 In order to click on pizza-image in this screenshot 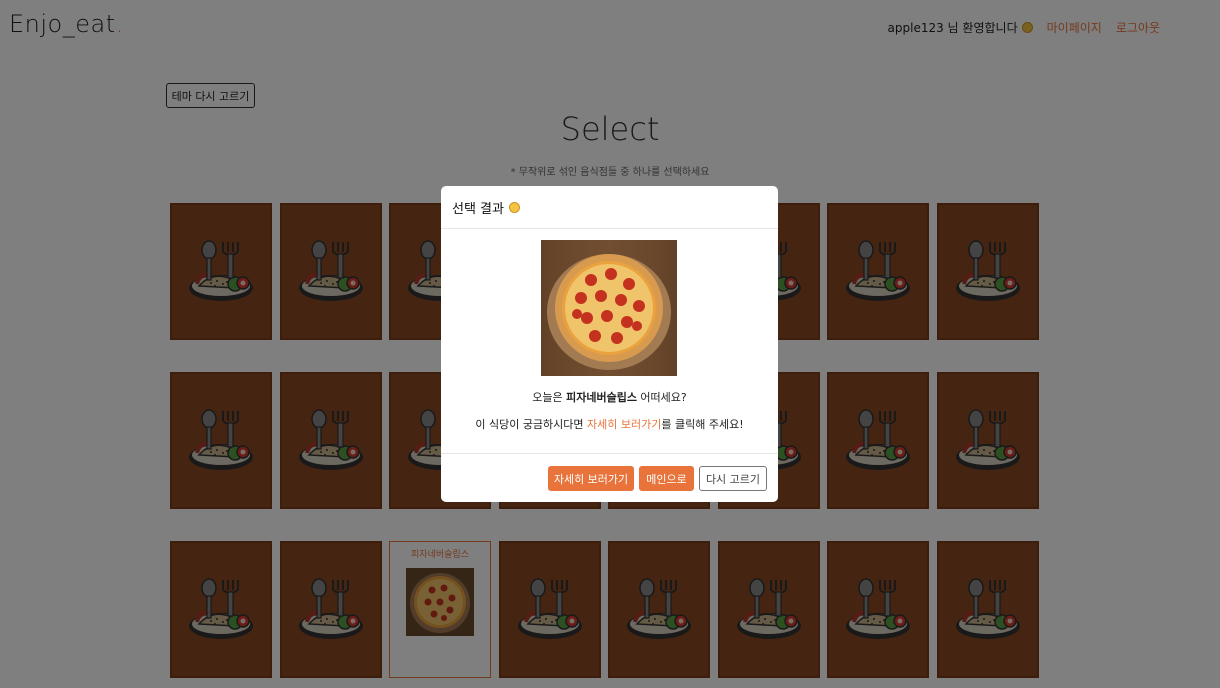, I will do `click(609, 308)`.